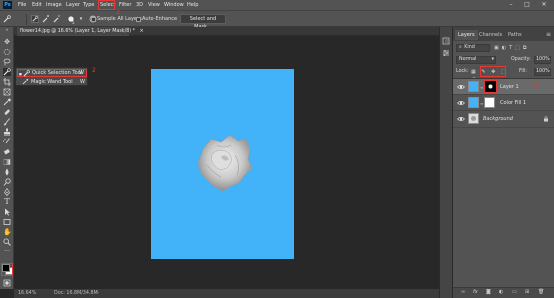 This screenshot has width=554, height=298. Describe the element at coordinates (527, 5) in the screenshot. I see `maximize-button: □` at that location.